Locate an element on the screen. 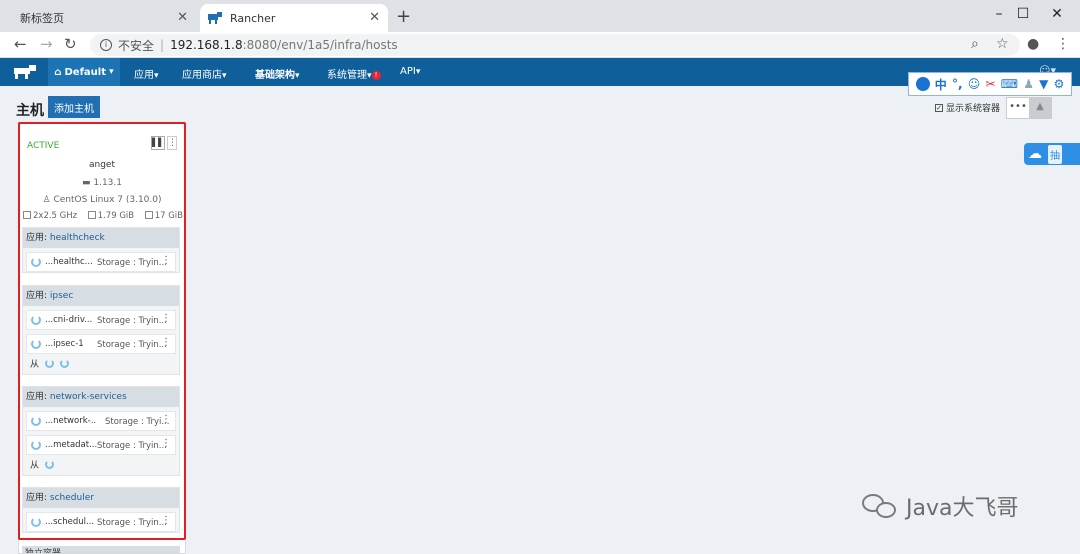 This screenshot has height=554, width=1080. menu-infrastructure: 基础架构▾ is located at coordinates (277, 73).